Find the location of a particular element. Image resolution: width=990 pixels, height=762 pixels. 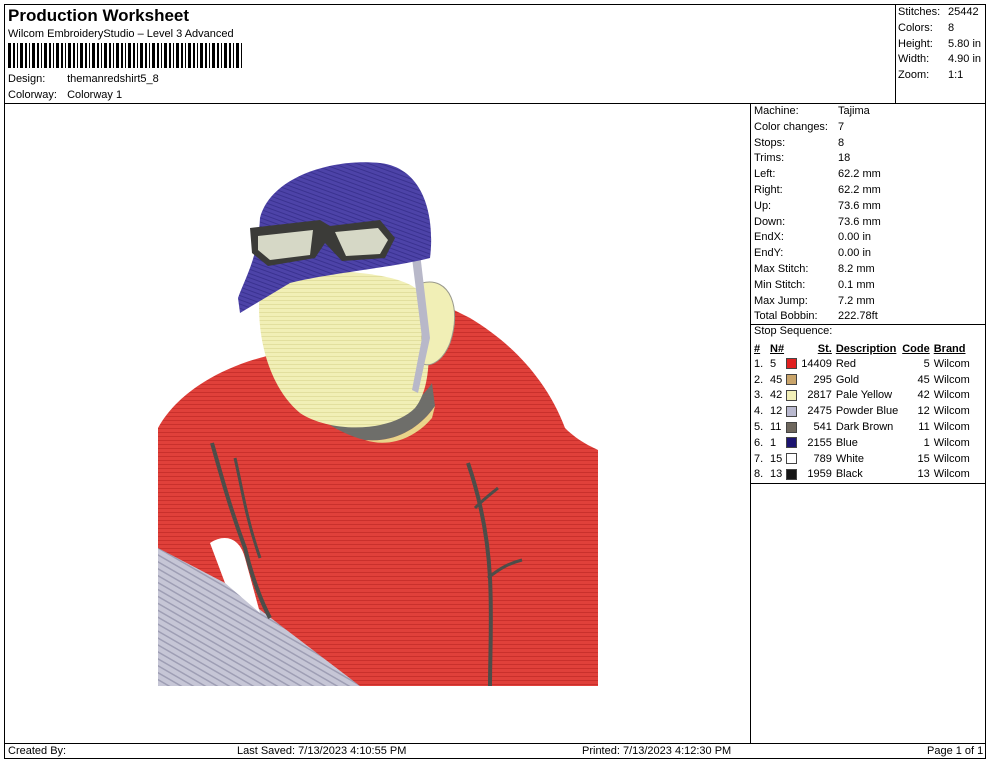

row-index: 8. is located at coordinates (759, 474).